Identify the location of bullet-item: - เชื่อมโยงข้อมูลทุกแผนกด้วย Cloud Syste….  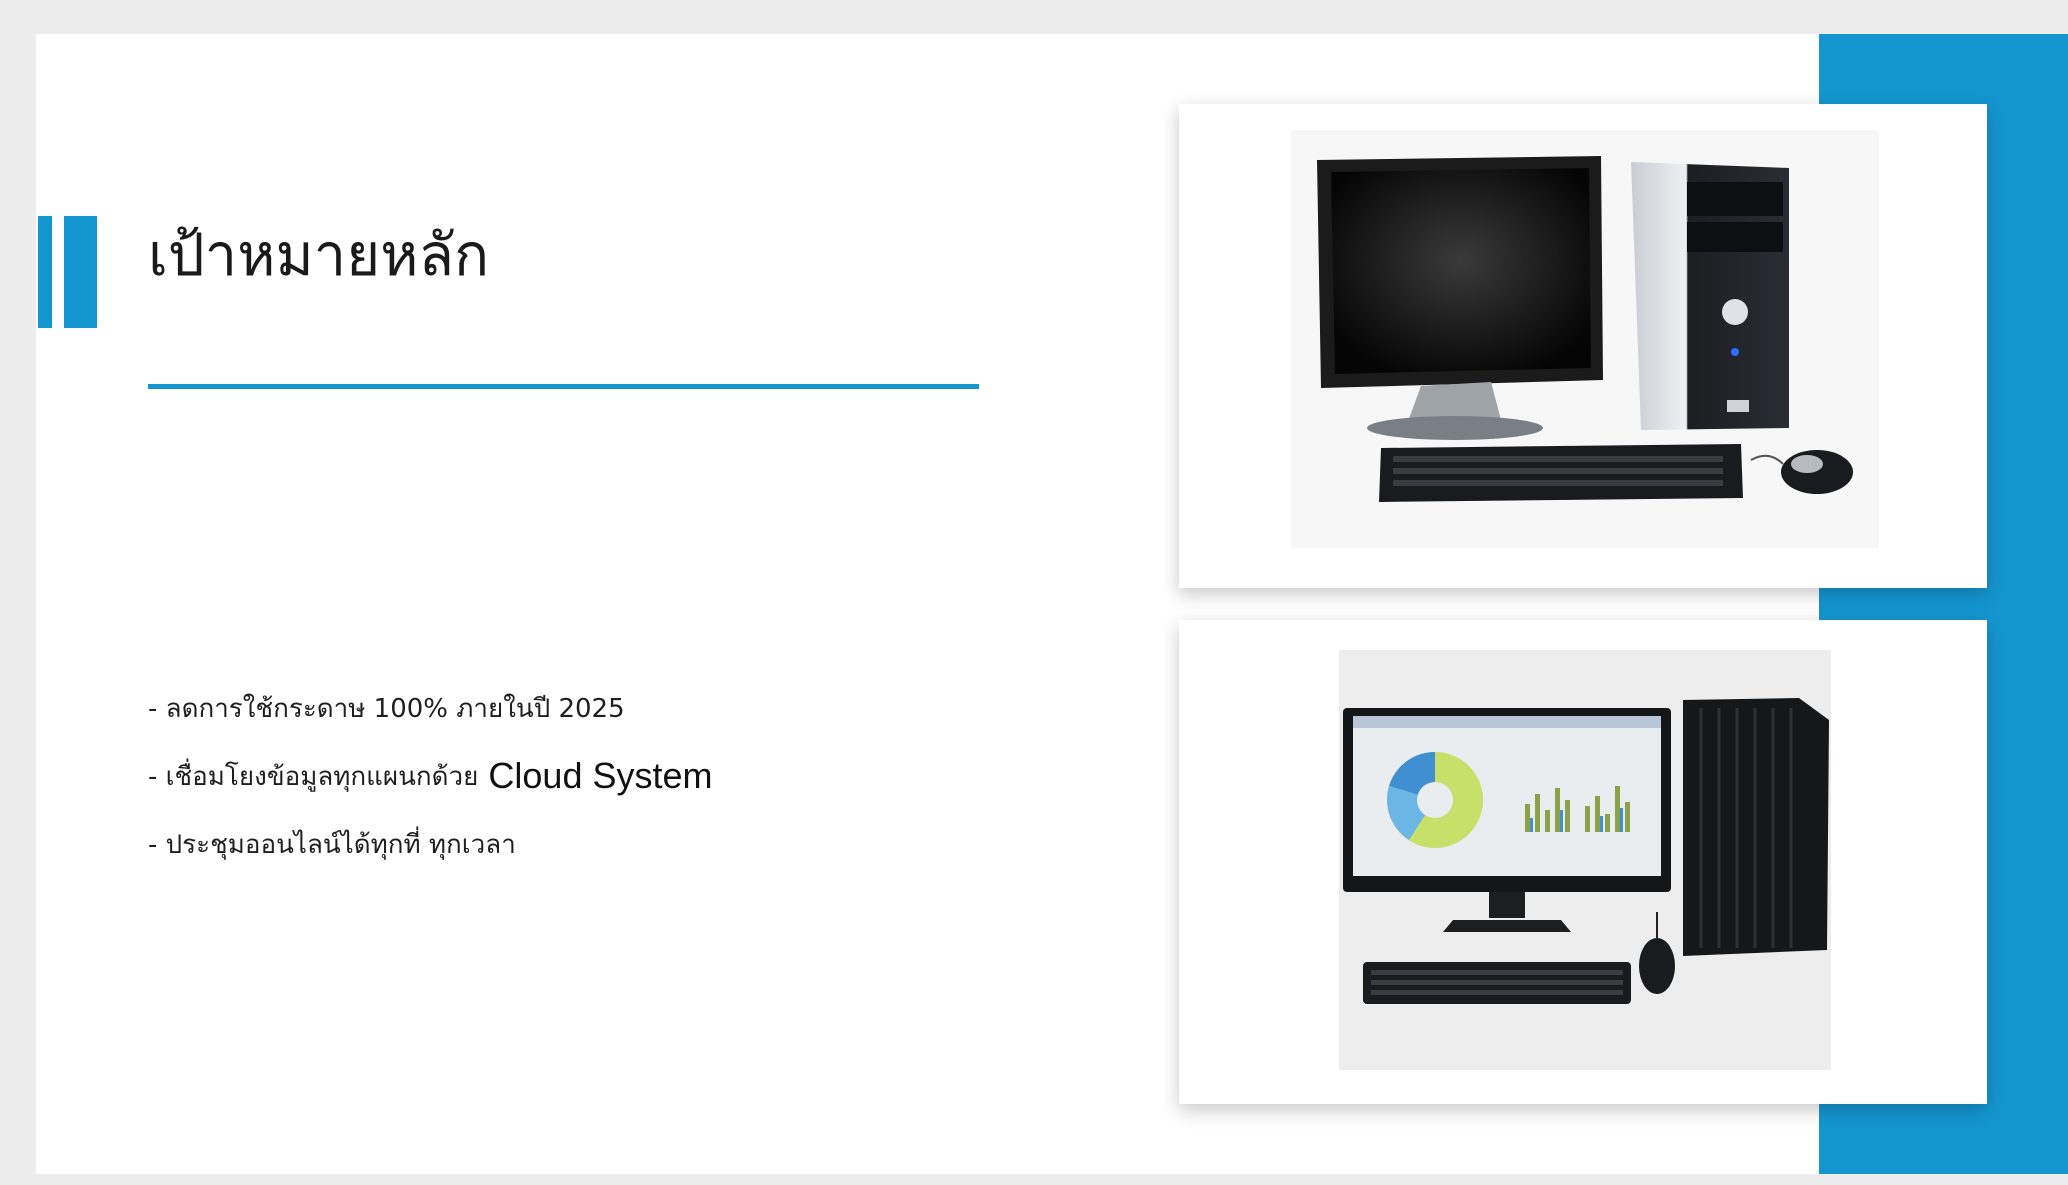
(430, 776).